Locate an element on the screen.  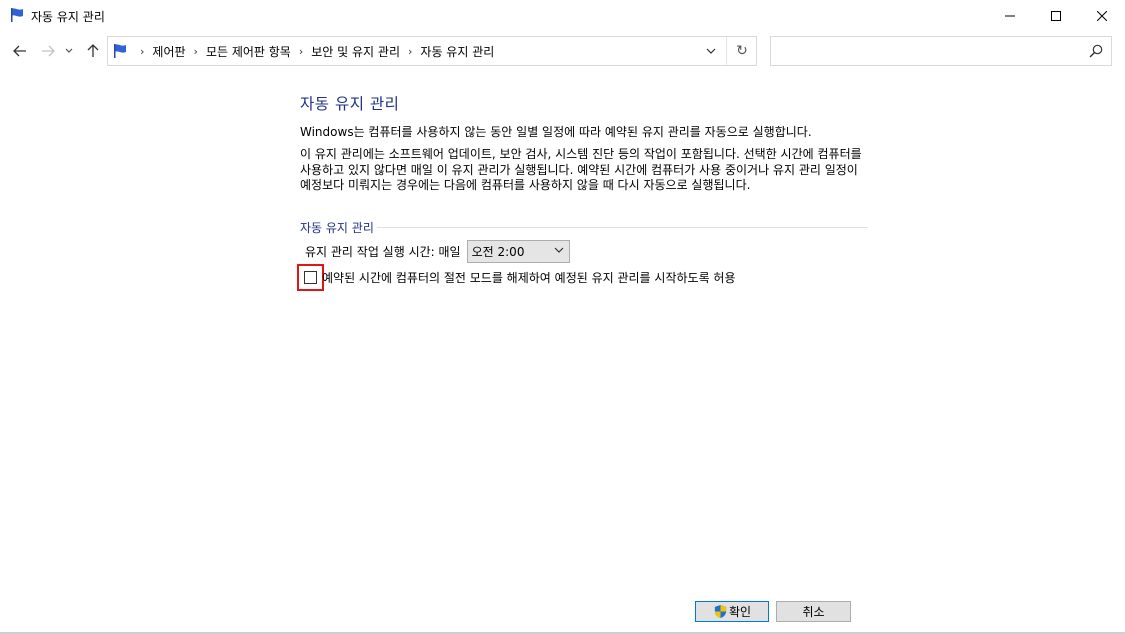
maximize-icon is located at coordinates (1056, 15).